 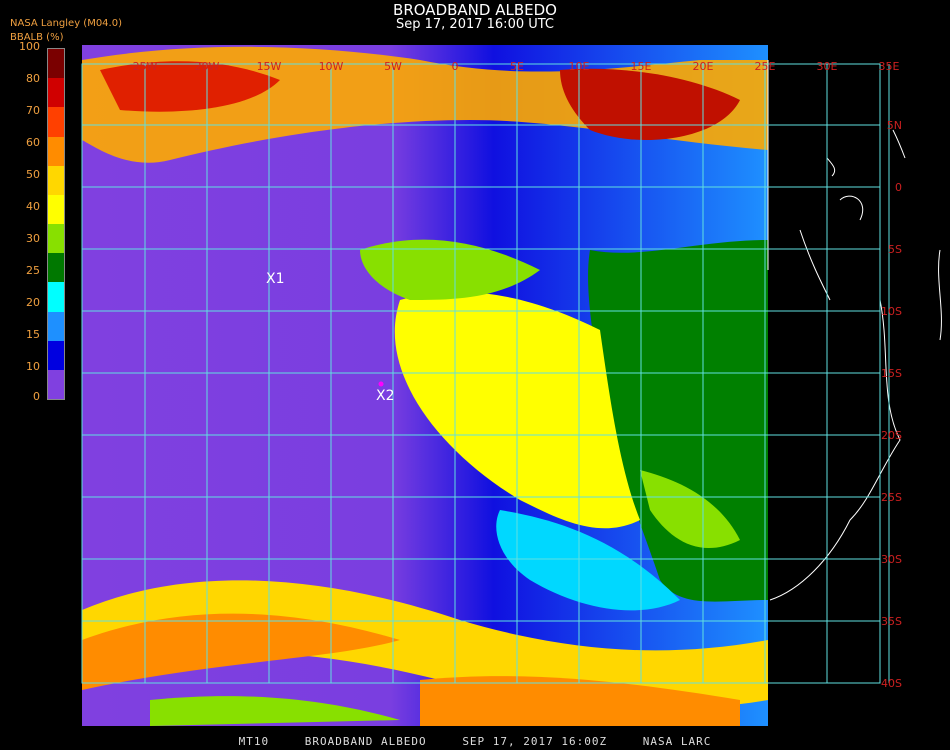 What do you see at coordinates (33, 270) in the screenshot?
I see `legend-tick-label: 25` at bounding box center [33, 270].